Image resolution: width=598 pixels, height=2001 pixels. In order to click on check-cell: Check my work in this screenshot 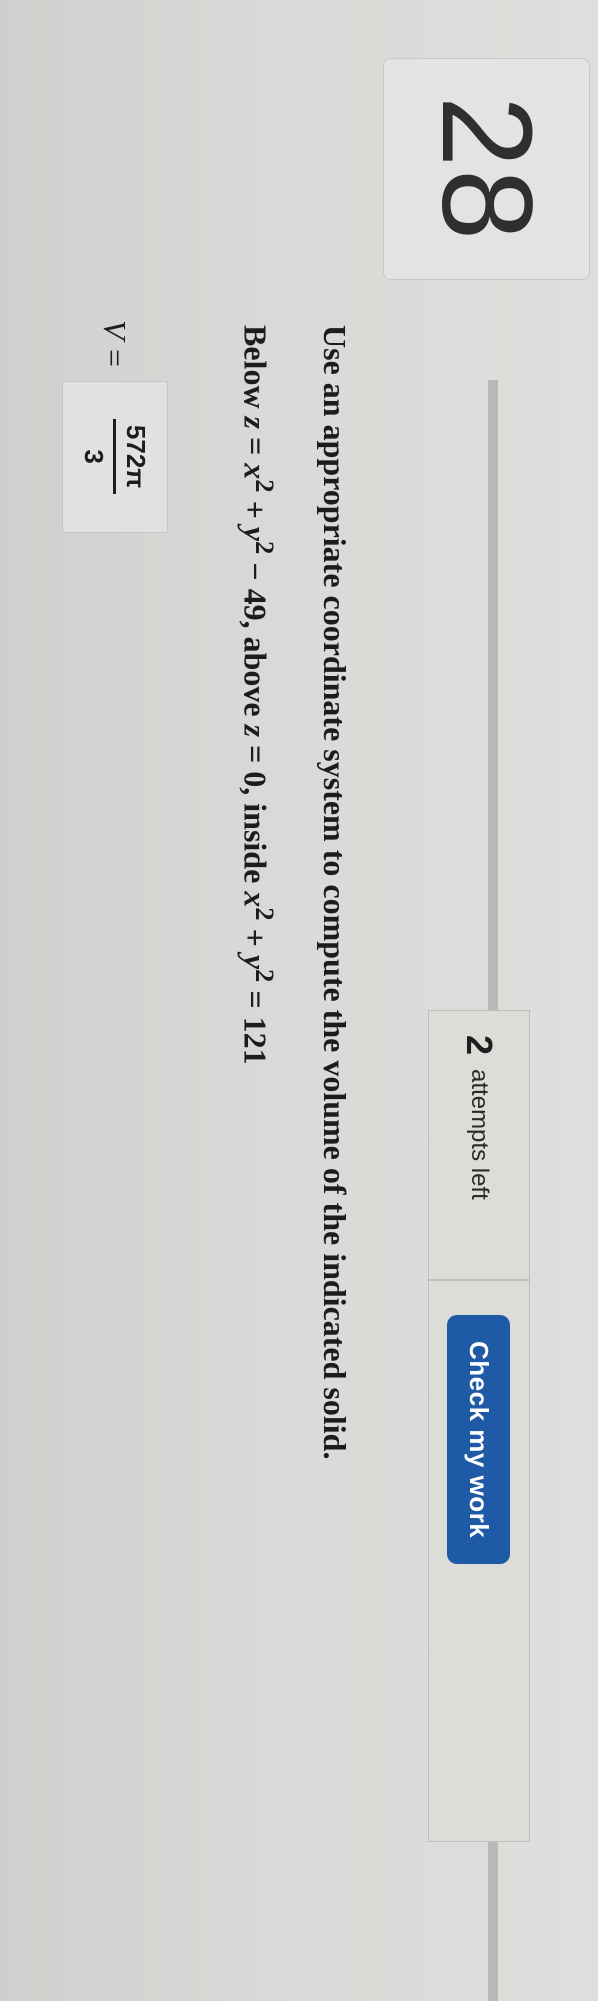, I will do `click(479, 1561)`.